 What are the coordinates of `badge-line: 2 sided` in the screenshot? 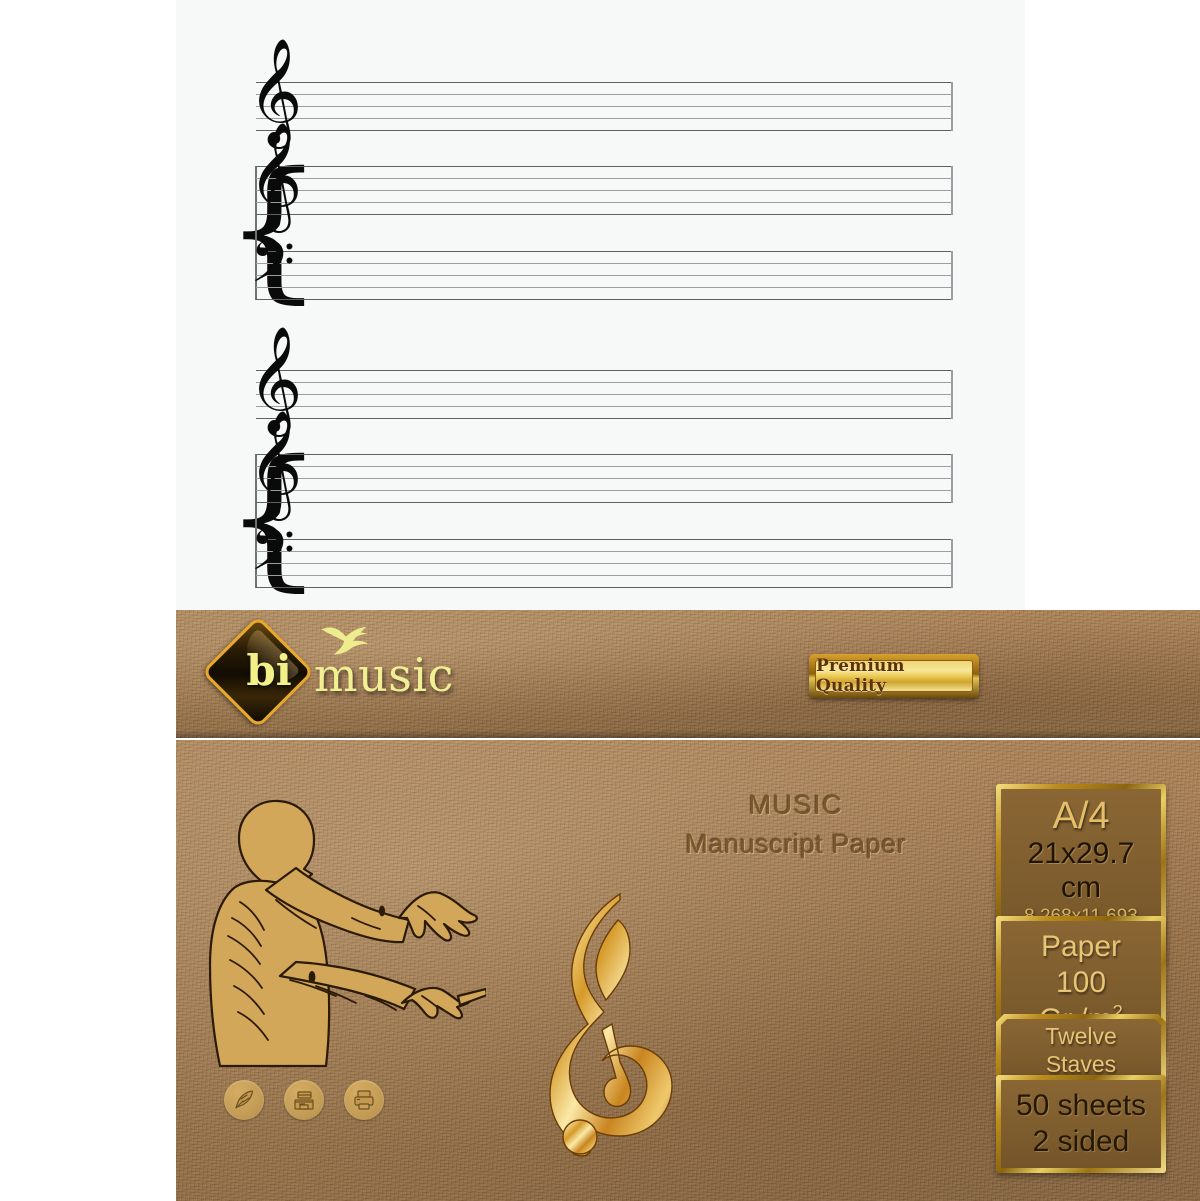 It's located at (1081, 1141).